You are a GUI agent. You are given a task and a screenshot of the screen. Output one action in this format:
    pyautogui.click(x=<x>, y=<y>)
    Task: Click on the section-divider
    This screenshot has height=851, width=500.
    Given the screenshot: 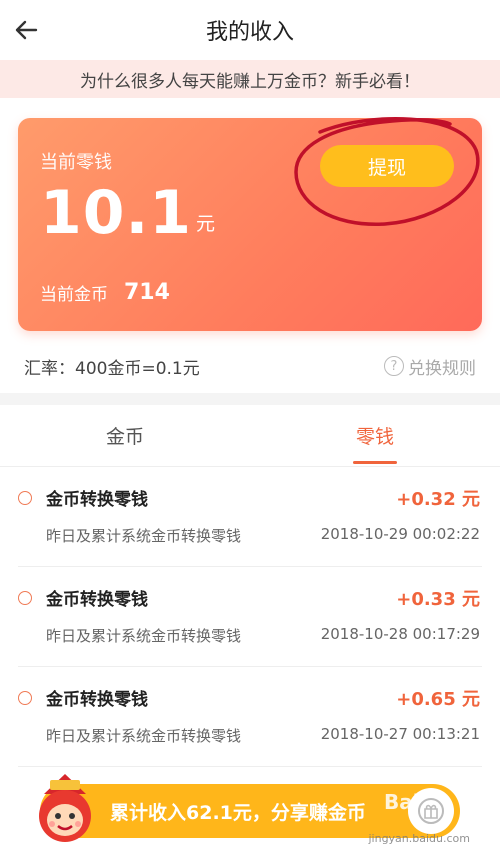 What is the action you would take?
    pyautogui.click(x=250, y=399)
    